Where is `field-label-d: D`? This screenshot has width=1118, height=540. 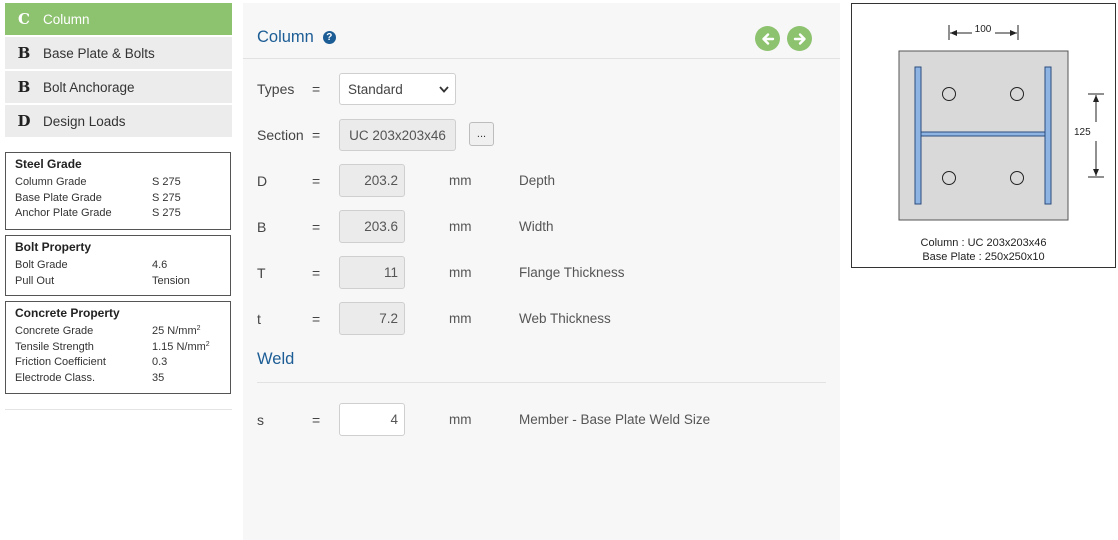
field-label-d: D is located at coordinates (262, 181).